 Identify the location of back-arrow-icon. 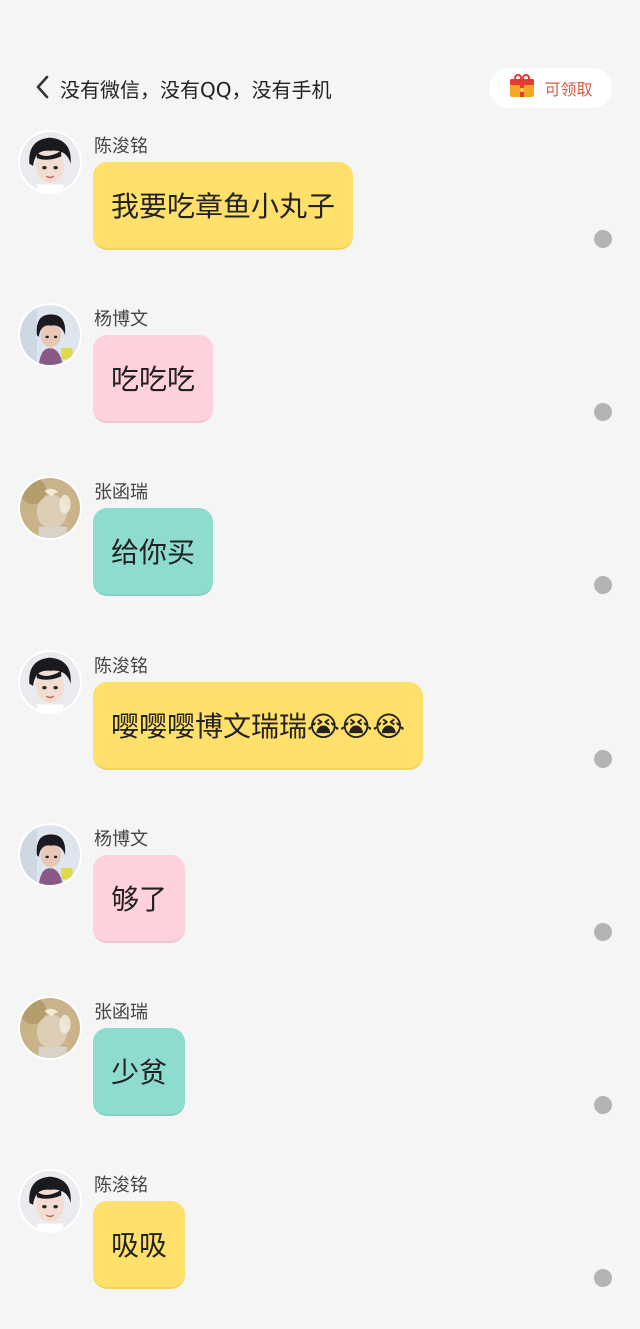
(43, 87).